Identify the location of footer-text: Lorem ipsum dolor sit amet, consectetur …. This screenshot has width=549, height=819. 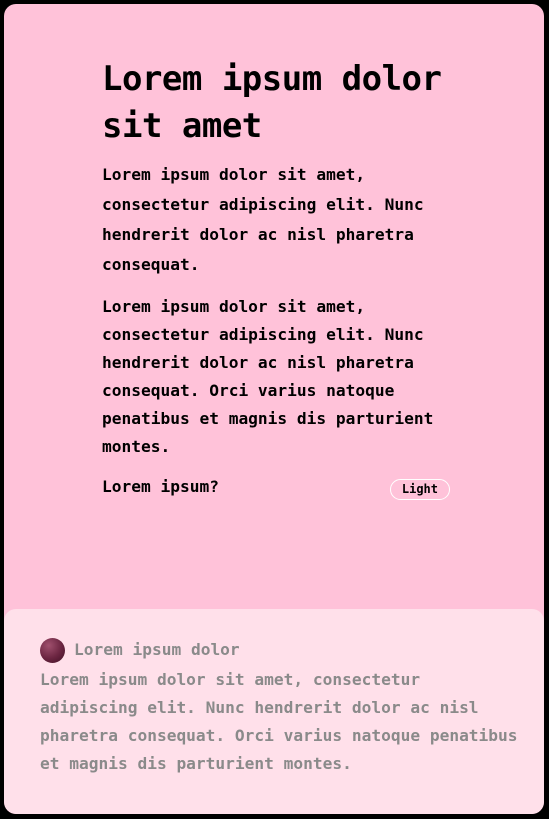
(279, 721).